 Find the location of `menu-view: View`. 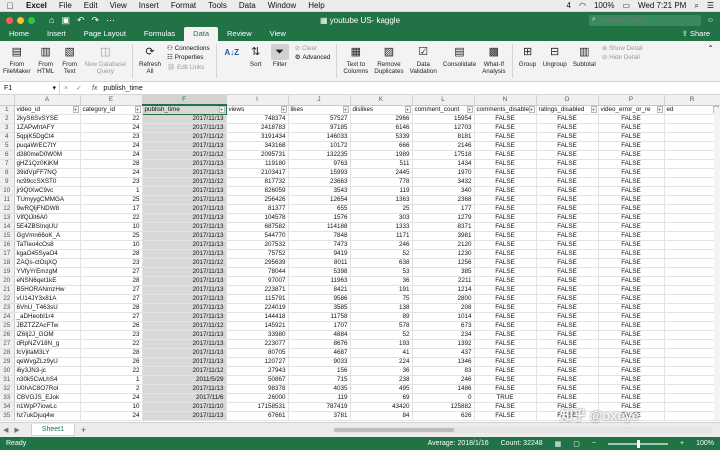

menu-view: View is located at coordinates (118, 5).